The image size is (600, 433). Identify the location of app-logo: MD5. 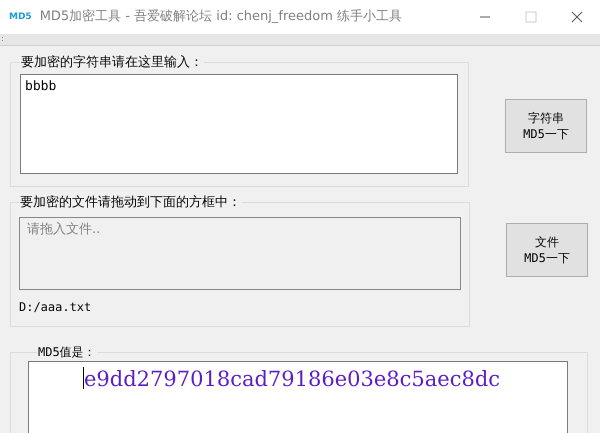
(20, 17).